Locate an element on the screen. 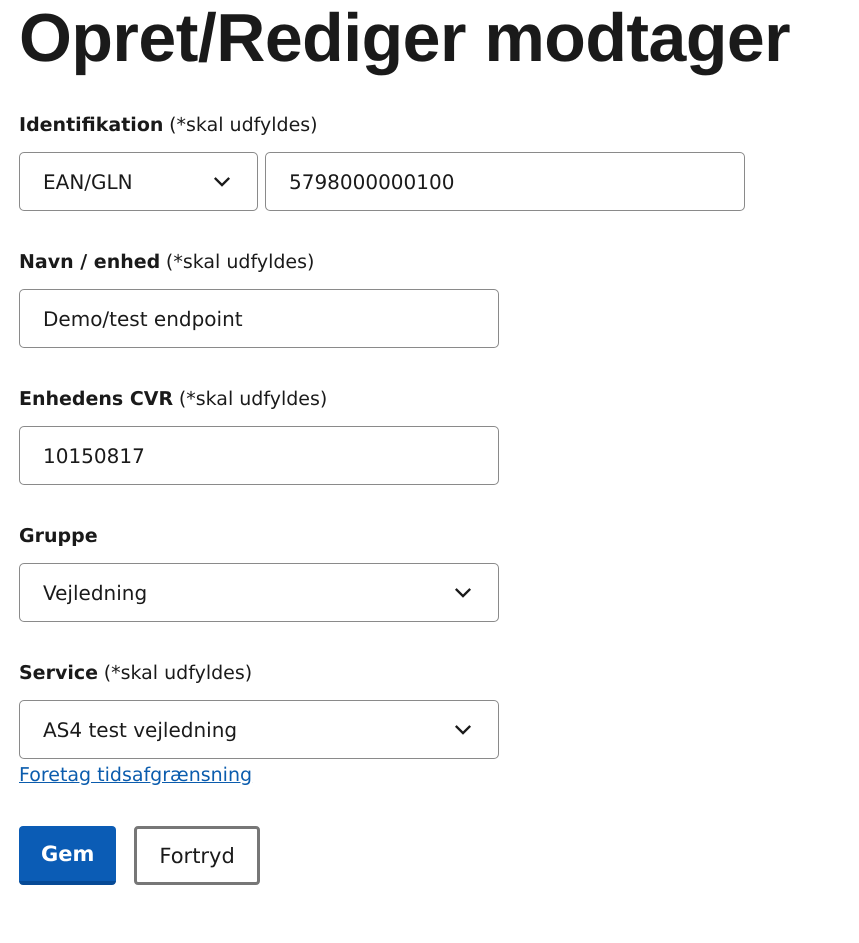 The image size is (859, 943). date-limit-link: Foretag tidsafgrænsning is located at coordinates (135, 775).